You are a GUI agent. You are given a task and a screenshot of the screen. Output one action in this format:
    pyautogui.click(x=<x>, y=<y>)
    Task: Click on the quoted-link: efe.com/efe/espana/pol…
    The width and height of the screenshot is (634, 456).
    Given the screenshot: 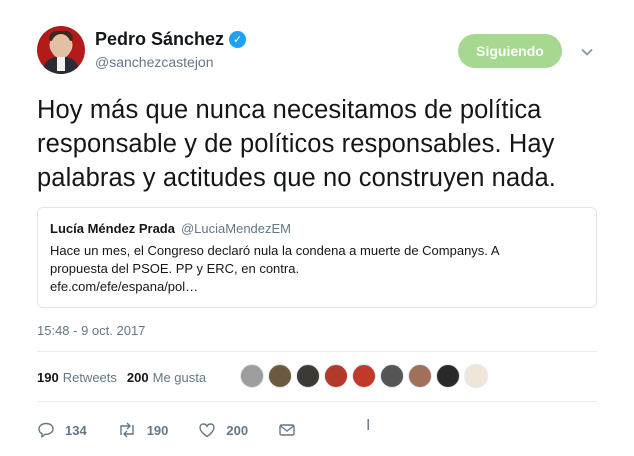 What is the action you would take?
    pyautogui.click(x=124, y=286)
    